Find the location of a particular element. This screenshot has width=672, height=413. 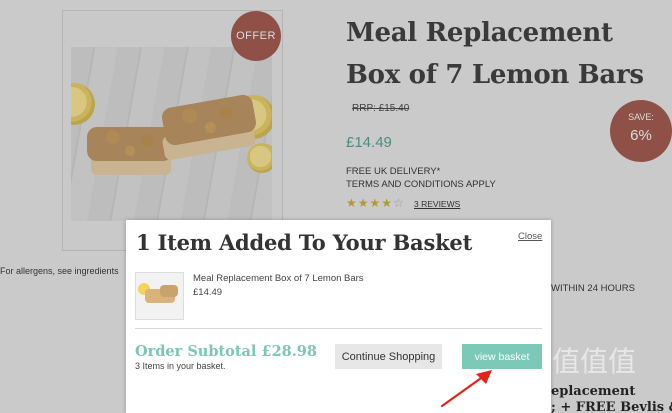

offer-badge: OFFER is located at coordinates (256, 36).